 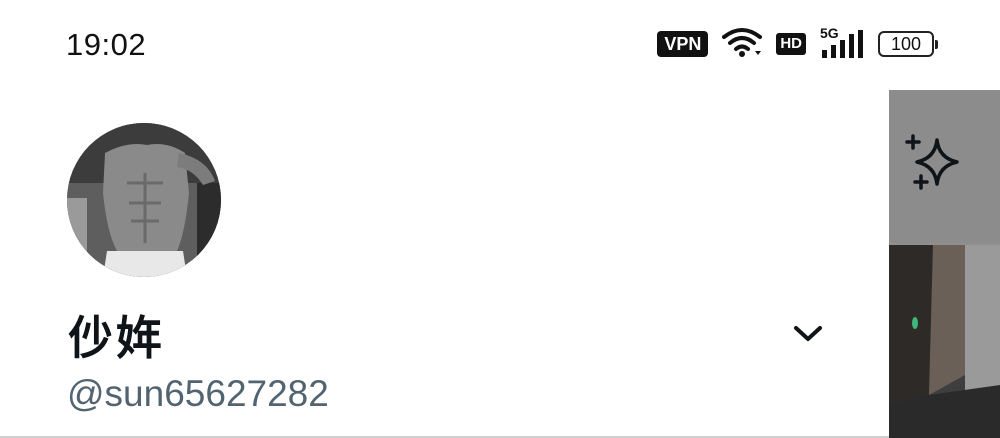 I want to click on battery-icon: 100, so click(x=908, y=44).